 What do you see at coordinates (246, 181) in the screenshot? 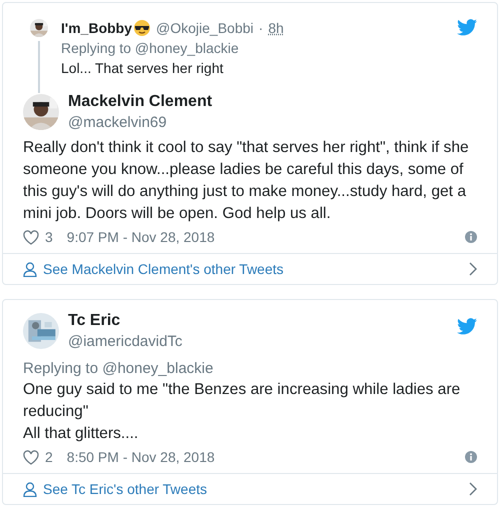
I see `tweet-text: Really don't think it cool to say "that serves her right", think if she someone you know...please ladies be careful this days, some of this guy's will do anything just to make money...study hard, get a mini job. Doors will be open. God help us all.` at bounding box center [246, 181].